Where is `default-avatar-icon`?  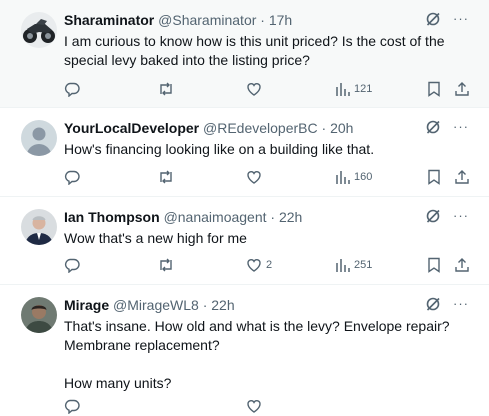 default-avatar-icon is located at coordinates (39, 138).